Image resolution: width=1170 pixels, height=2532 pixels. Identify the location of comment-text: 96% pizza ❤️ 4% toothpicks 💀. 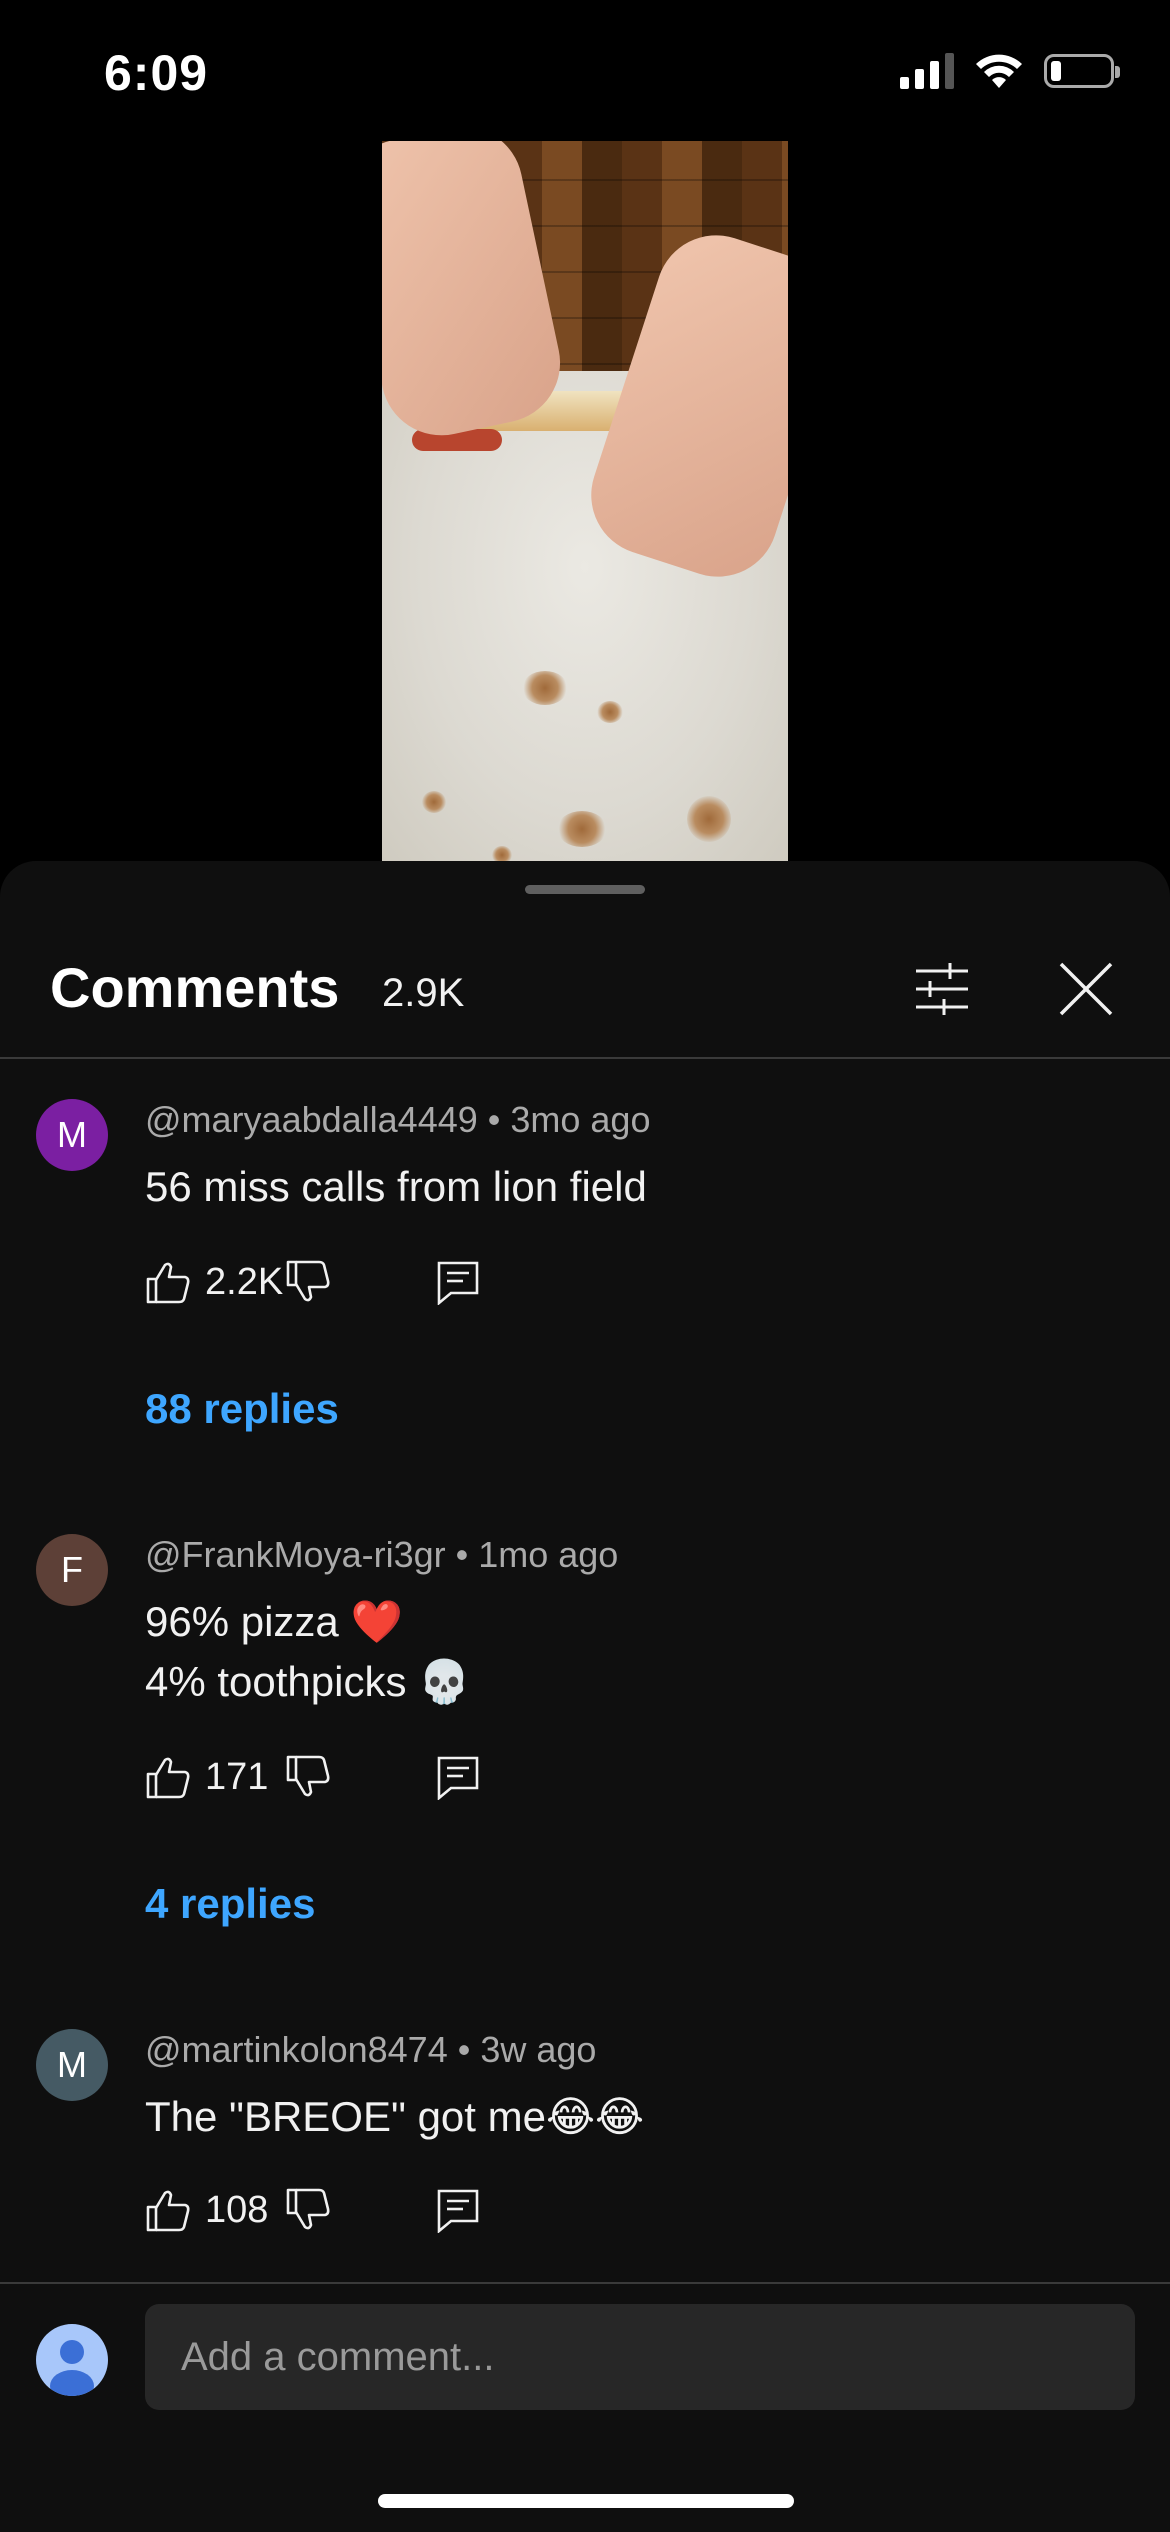
(307, 1652).